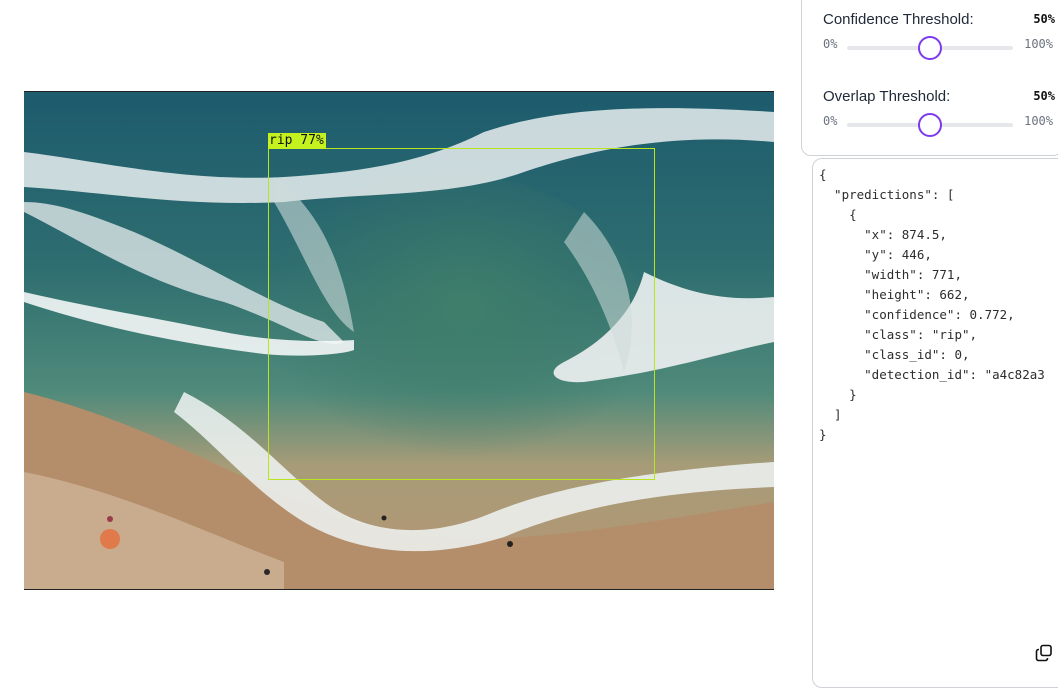 The image size is (1058, 688). Describe the element at coordinates (932, 374) in the screenshot. I see `json-line: "detection_id": "a4c82a3` at that location.